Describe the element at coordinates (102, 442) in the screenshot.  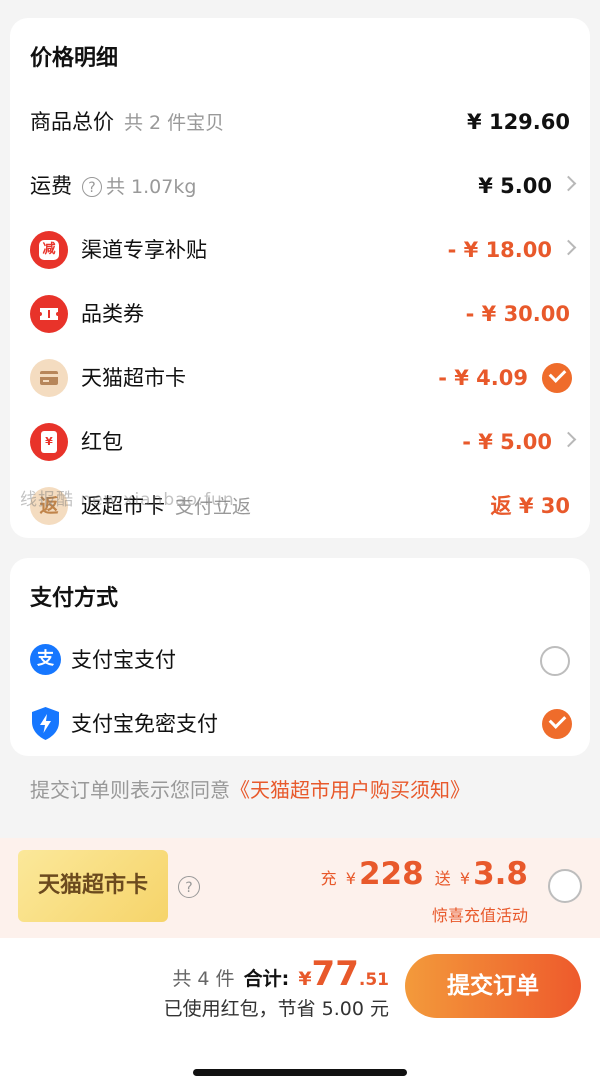
I see `red-packet-label: 红包` at that location.